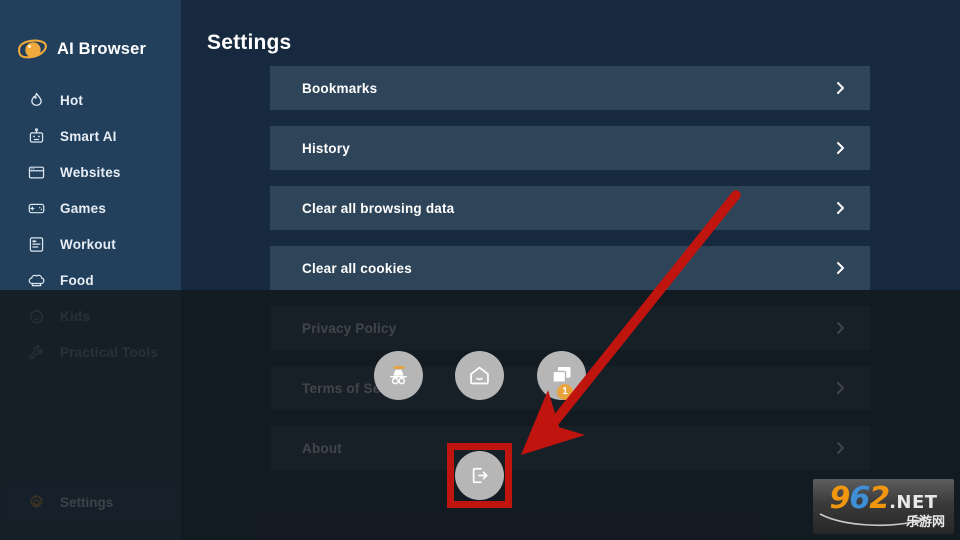  I want to click on exit-button, so click(479, 475).